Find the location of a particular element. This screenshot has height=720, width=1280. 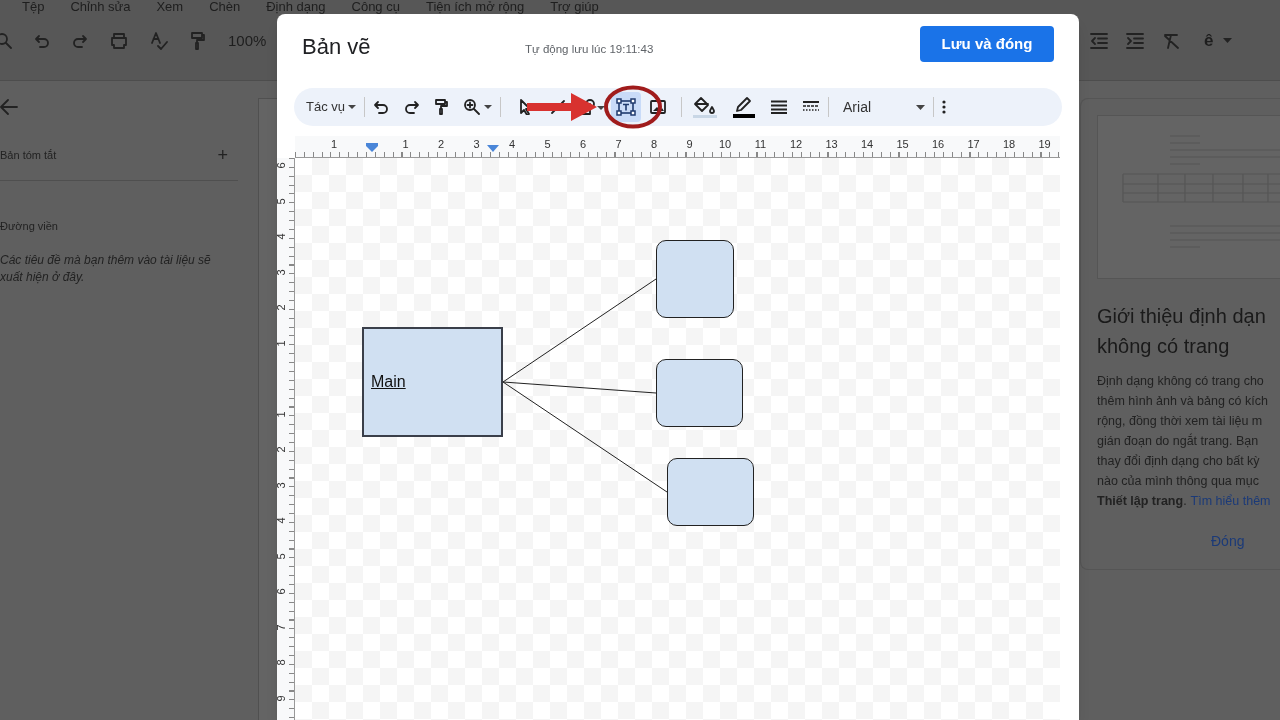

add-summary-button: + is located at coordinates (222, 155).